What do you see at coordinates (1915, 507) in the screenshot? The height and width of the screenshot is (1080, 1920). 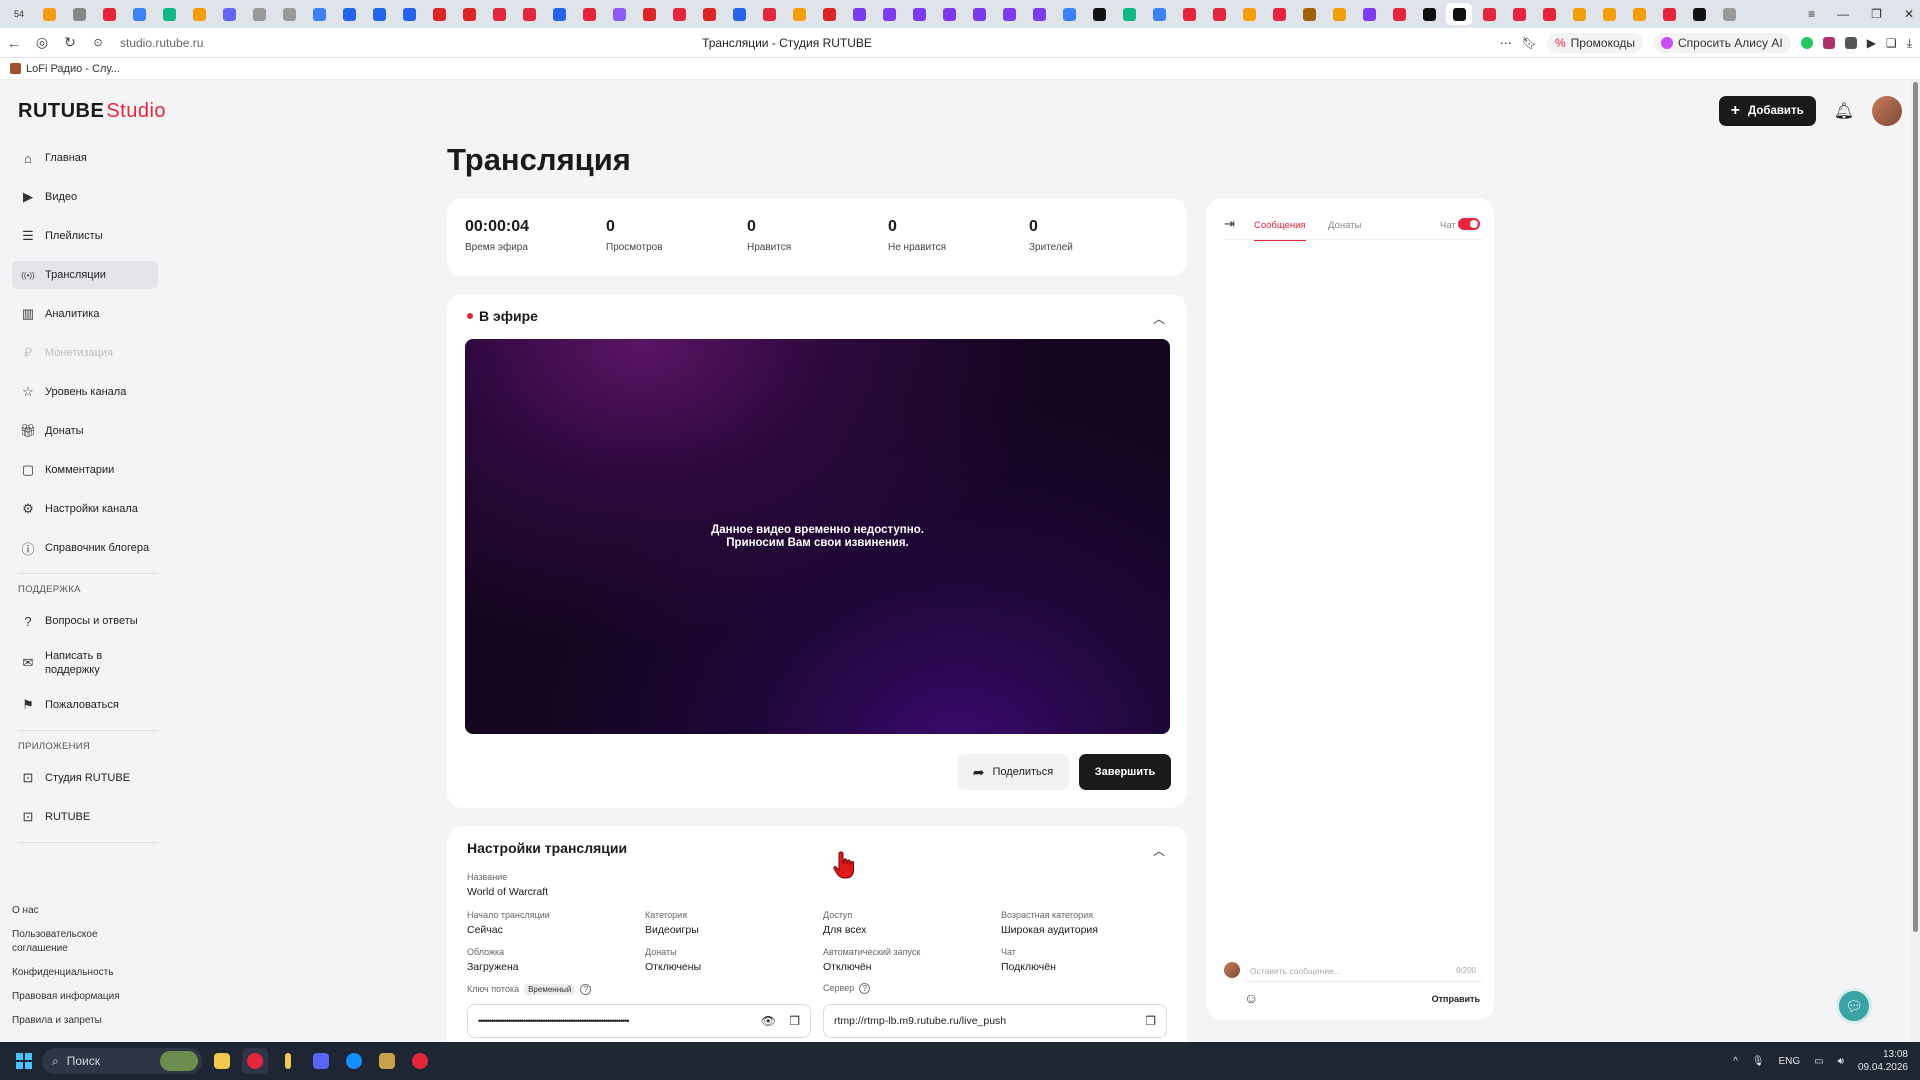 I see `scrollbar-thumb` at bounding box center [1915, 507].